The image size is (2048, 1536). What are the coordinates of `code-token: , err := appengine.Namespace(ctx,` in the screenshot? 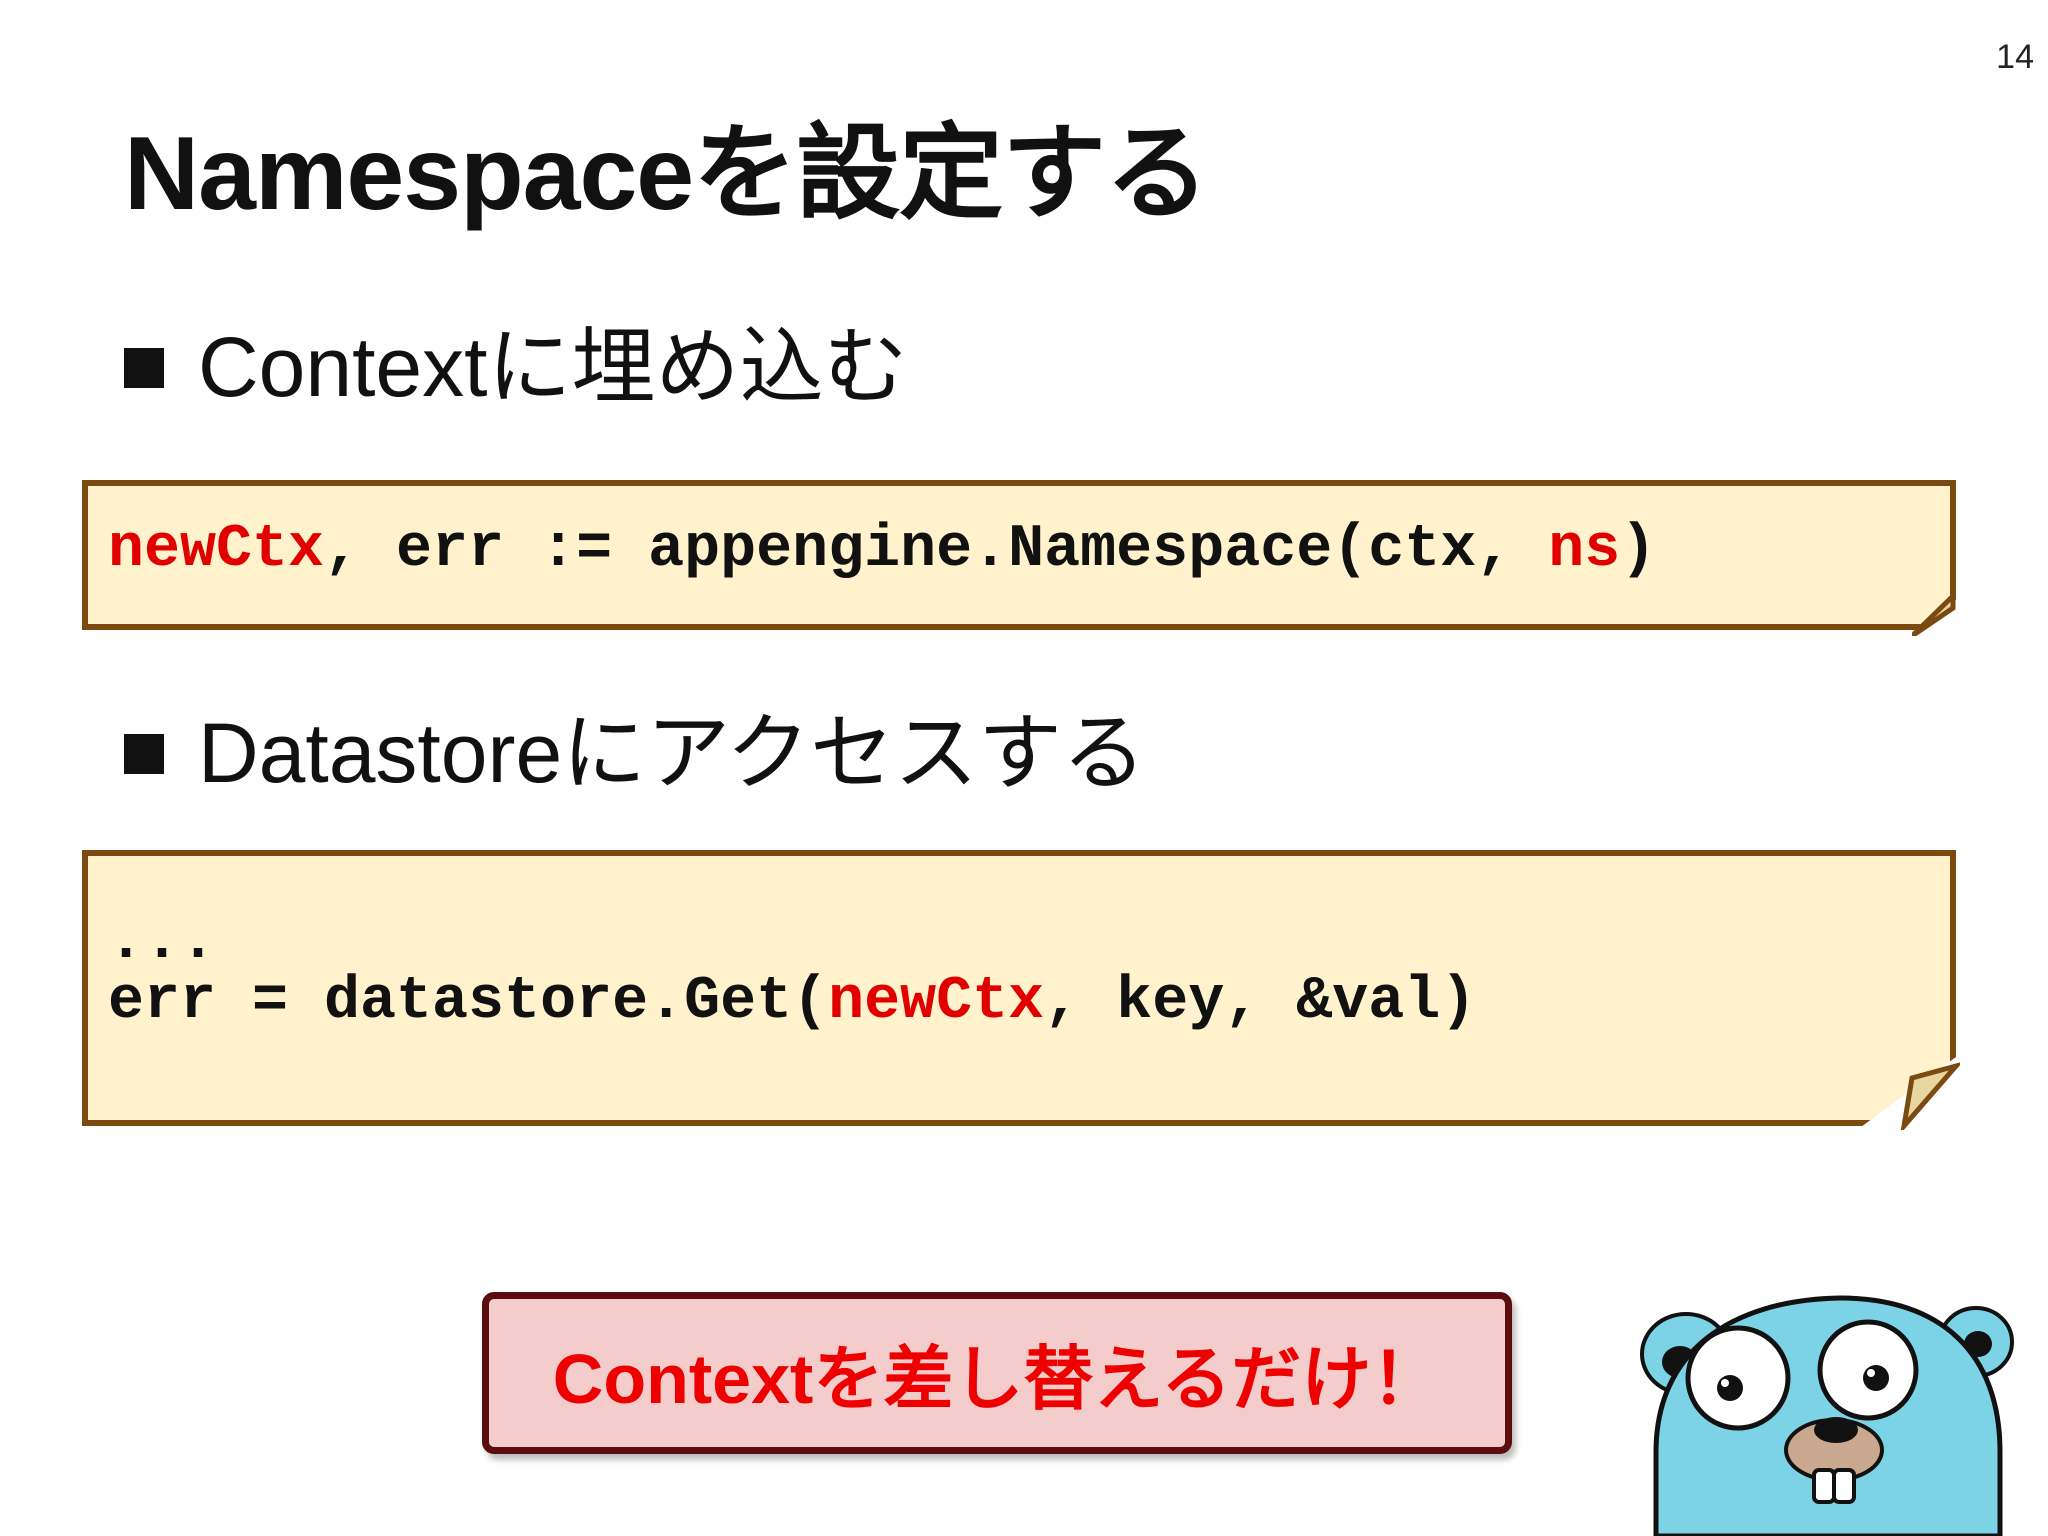 It's located at (936, 550).